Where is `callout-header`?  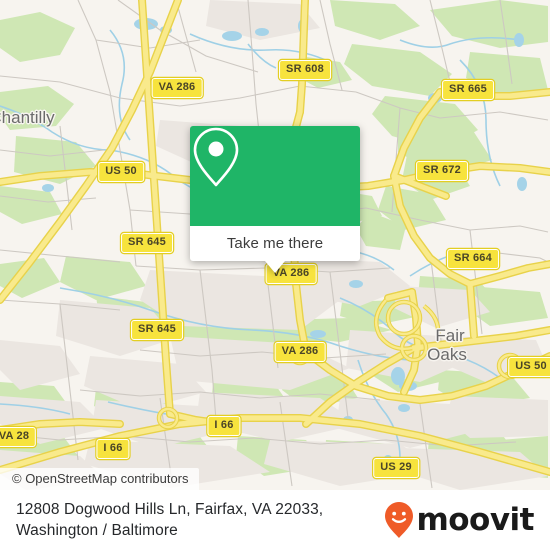
callout-header is located at coordinates (275, 176).